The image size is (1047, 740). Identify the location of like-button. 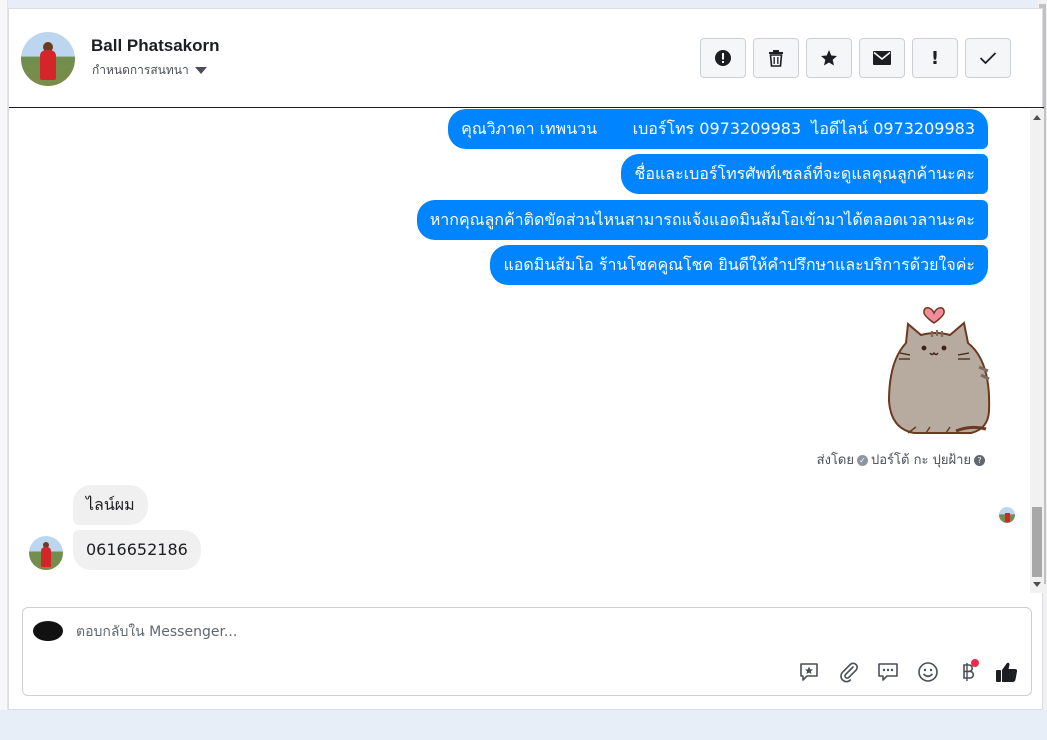
(1007, 672).